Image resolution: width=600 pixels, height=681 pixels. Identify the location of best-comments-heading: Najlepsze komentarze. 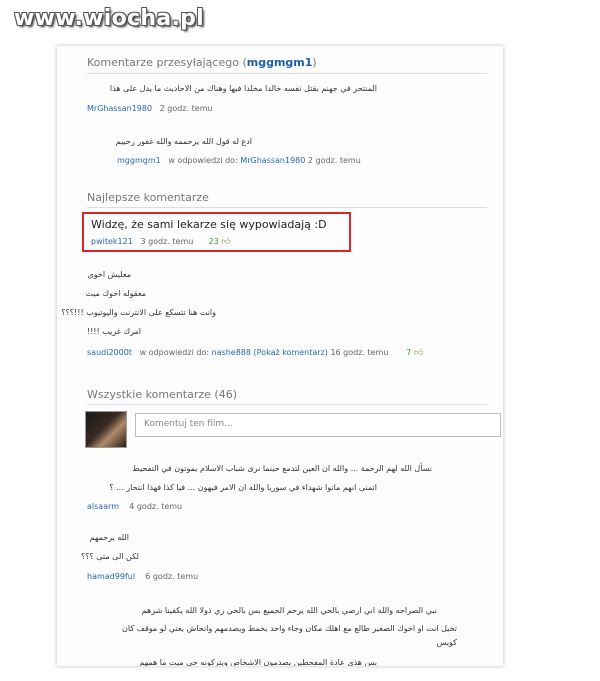
(148, 197).